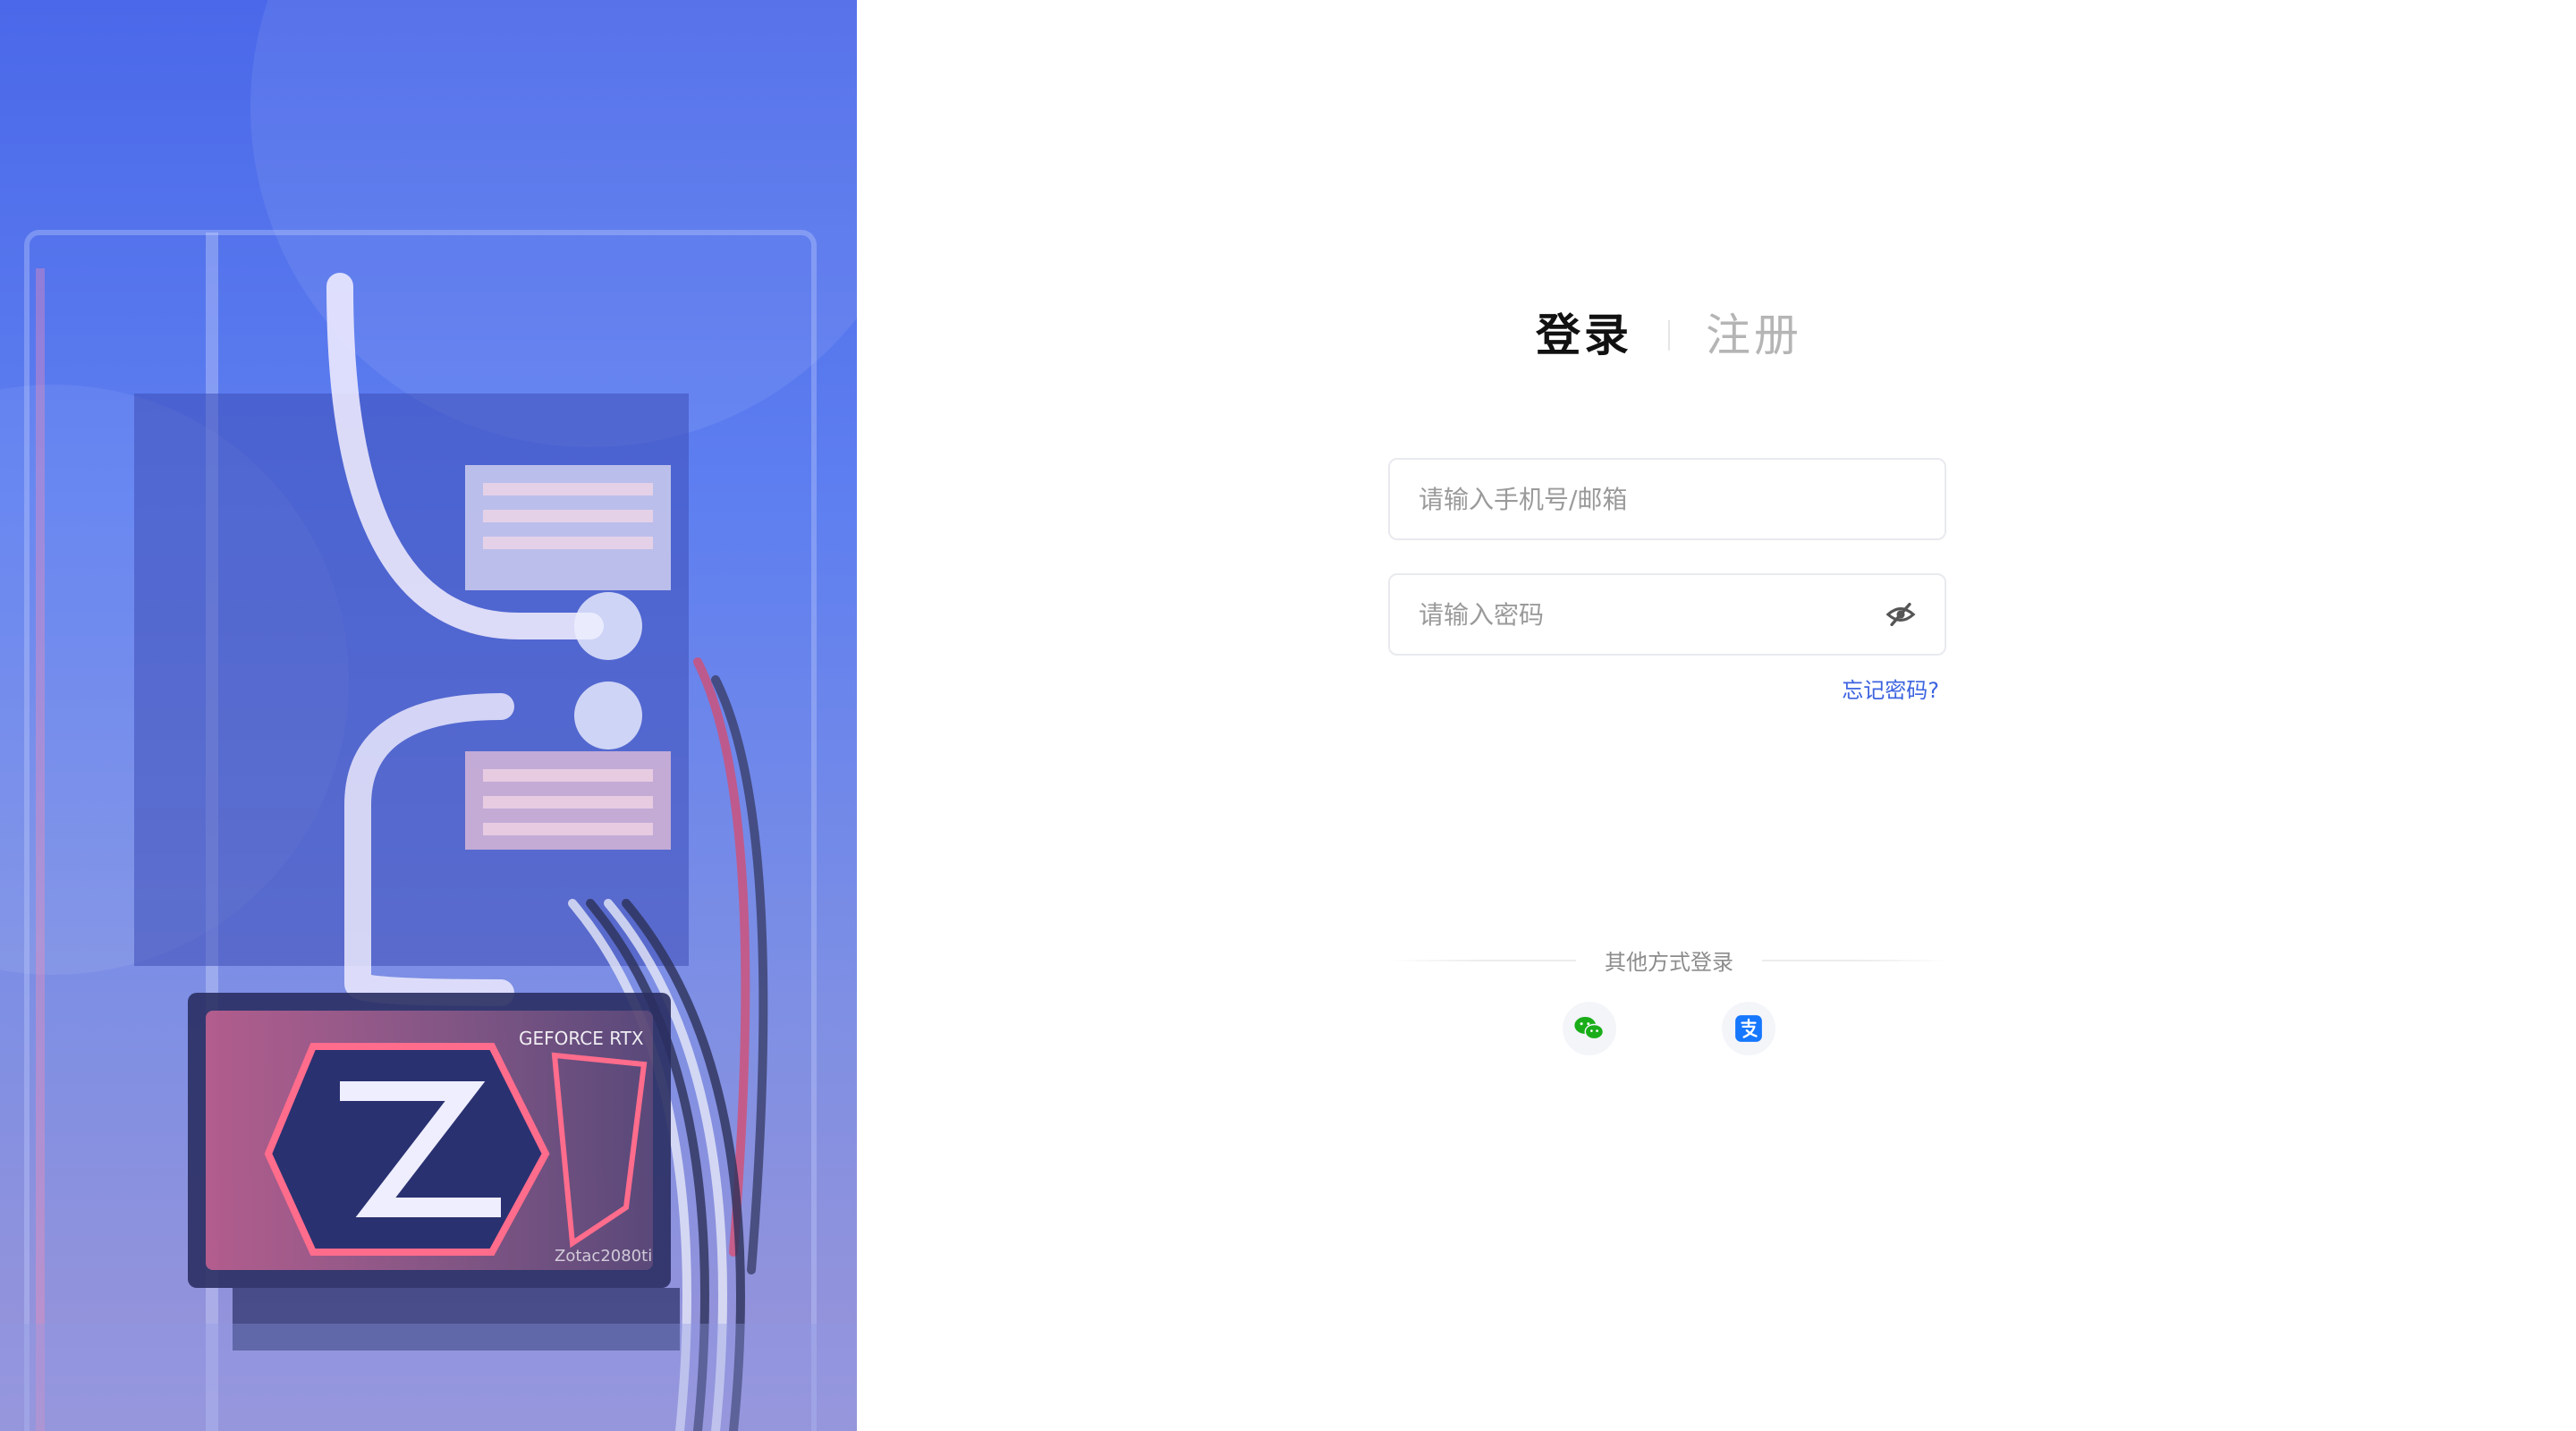 The width and height of the screenshot is (2576, 1431). Describe the element at coordinates (1584, 336) in the screenshot. I see `tab-login: 登录` at that location.